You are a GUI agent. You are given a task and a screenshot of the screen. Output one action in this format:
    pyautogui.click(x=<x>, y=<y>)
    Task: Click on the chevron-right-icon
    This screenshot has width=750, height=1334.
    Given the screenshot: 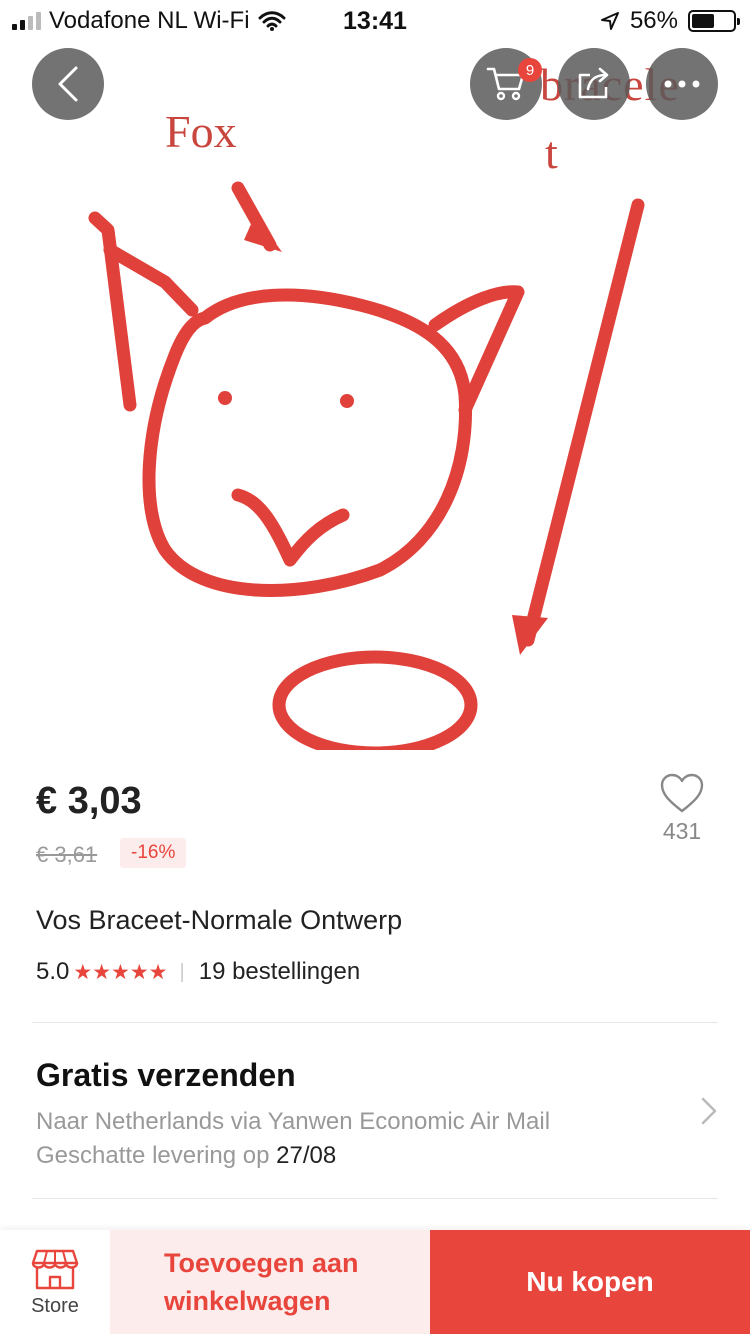 What is the action you would take?
    pyautogui.click(x=709, y=1111)
    